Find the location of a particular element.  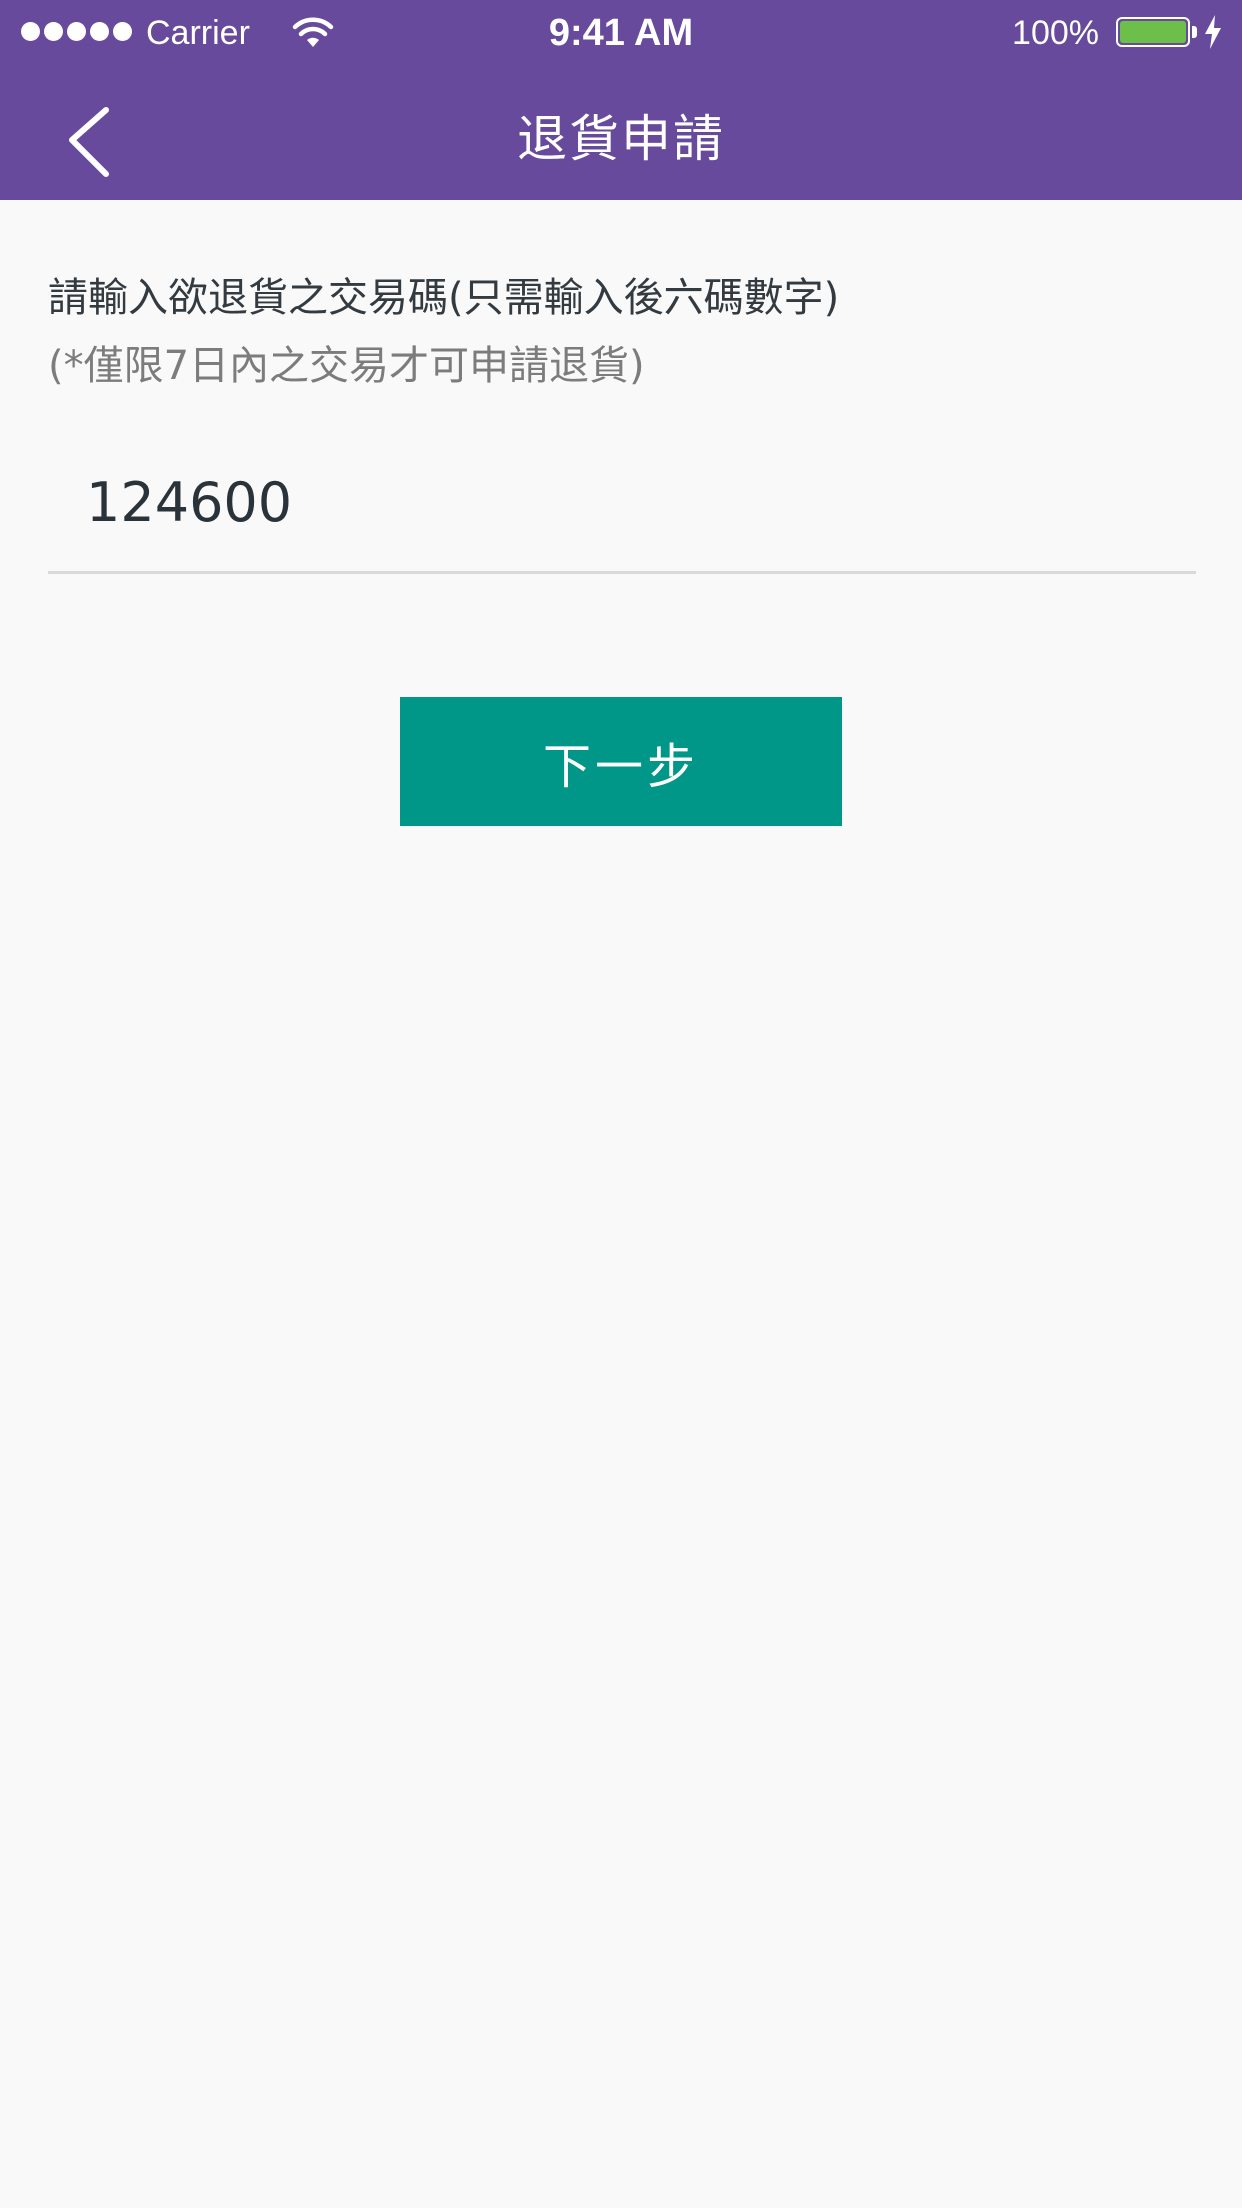

battery-icon is located at coordinates (1153, 32).